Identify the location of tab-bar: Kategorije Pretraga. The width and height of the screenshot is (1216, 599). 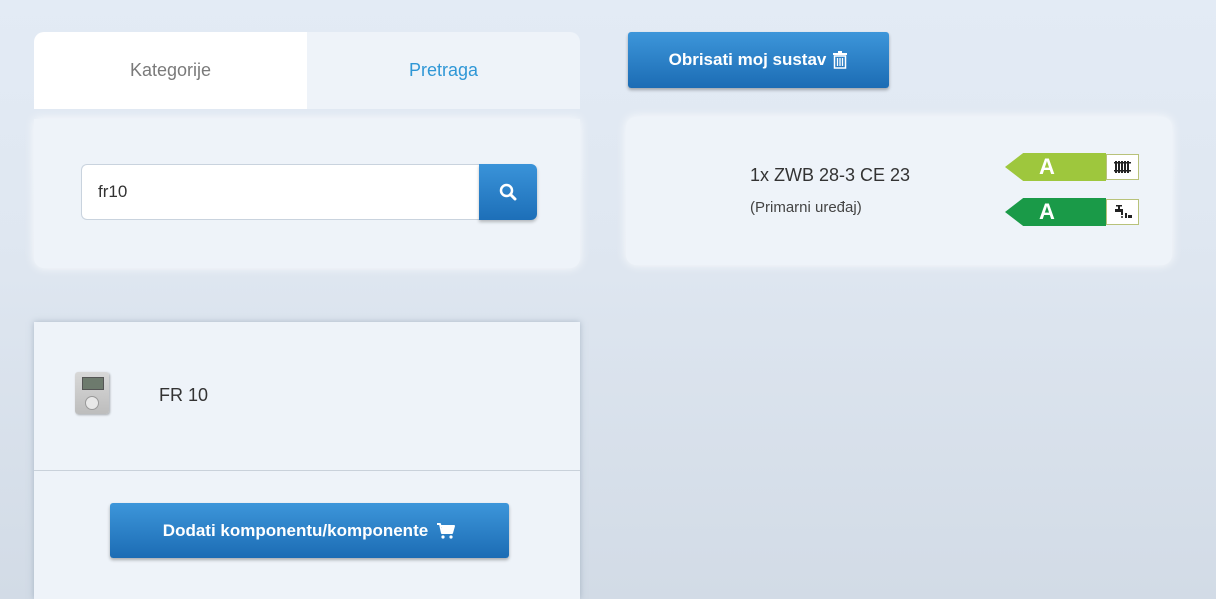
(307, 70).